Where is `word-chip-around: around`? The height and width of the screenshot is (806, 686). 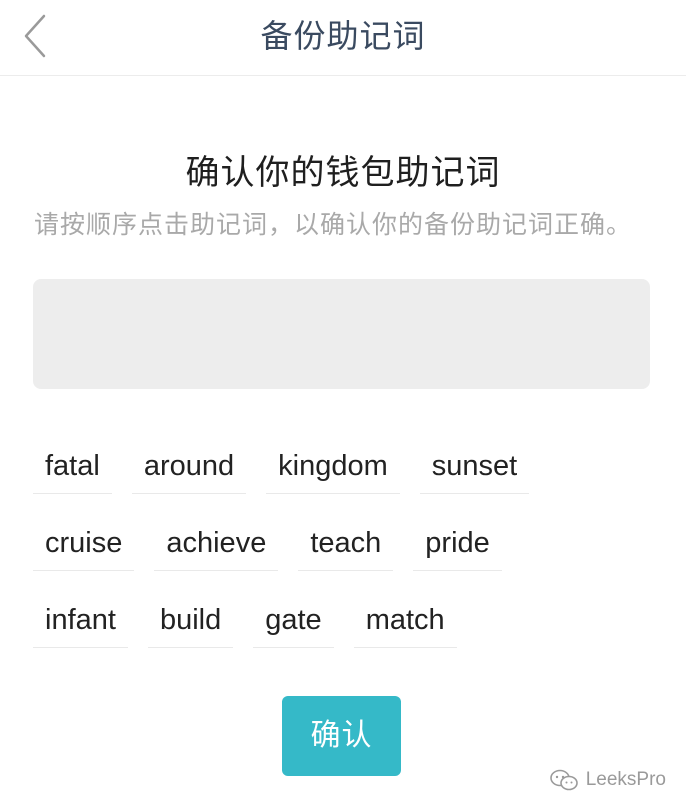 word-chip-around: around is located at coordinates (189, 466).